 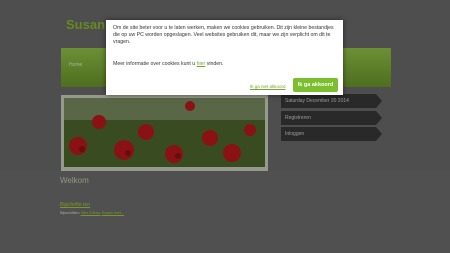 What do you see at coordinates (268, 86) in the screenshot?
I see `decline-button: Ik ga niet akkoord` at bounding box center [268, 86].